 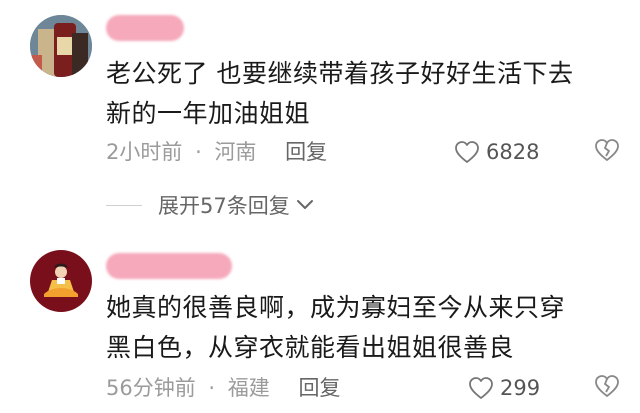 I want to click on comment-line: 老公死了 也要继续带着孩子好好生活下去, so click(x=340, y=73).